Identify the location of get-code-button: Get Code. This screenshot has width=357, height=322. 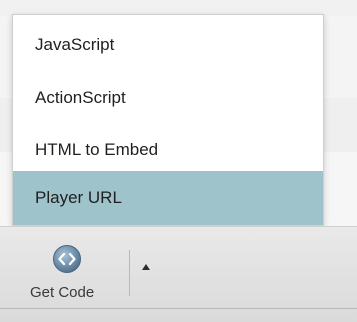
(75, 271).